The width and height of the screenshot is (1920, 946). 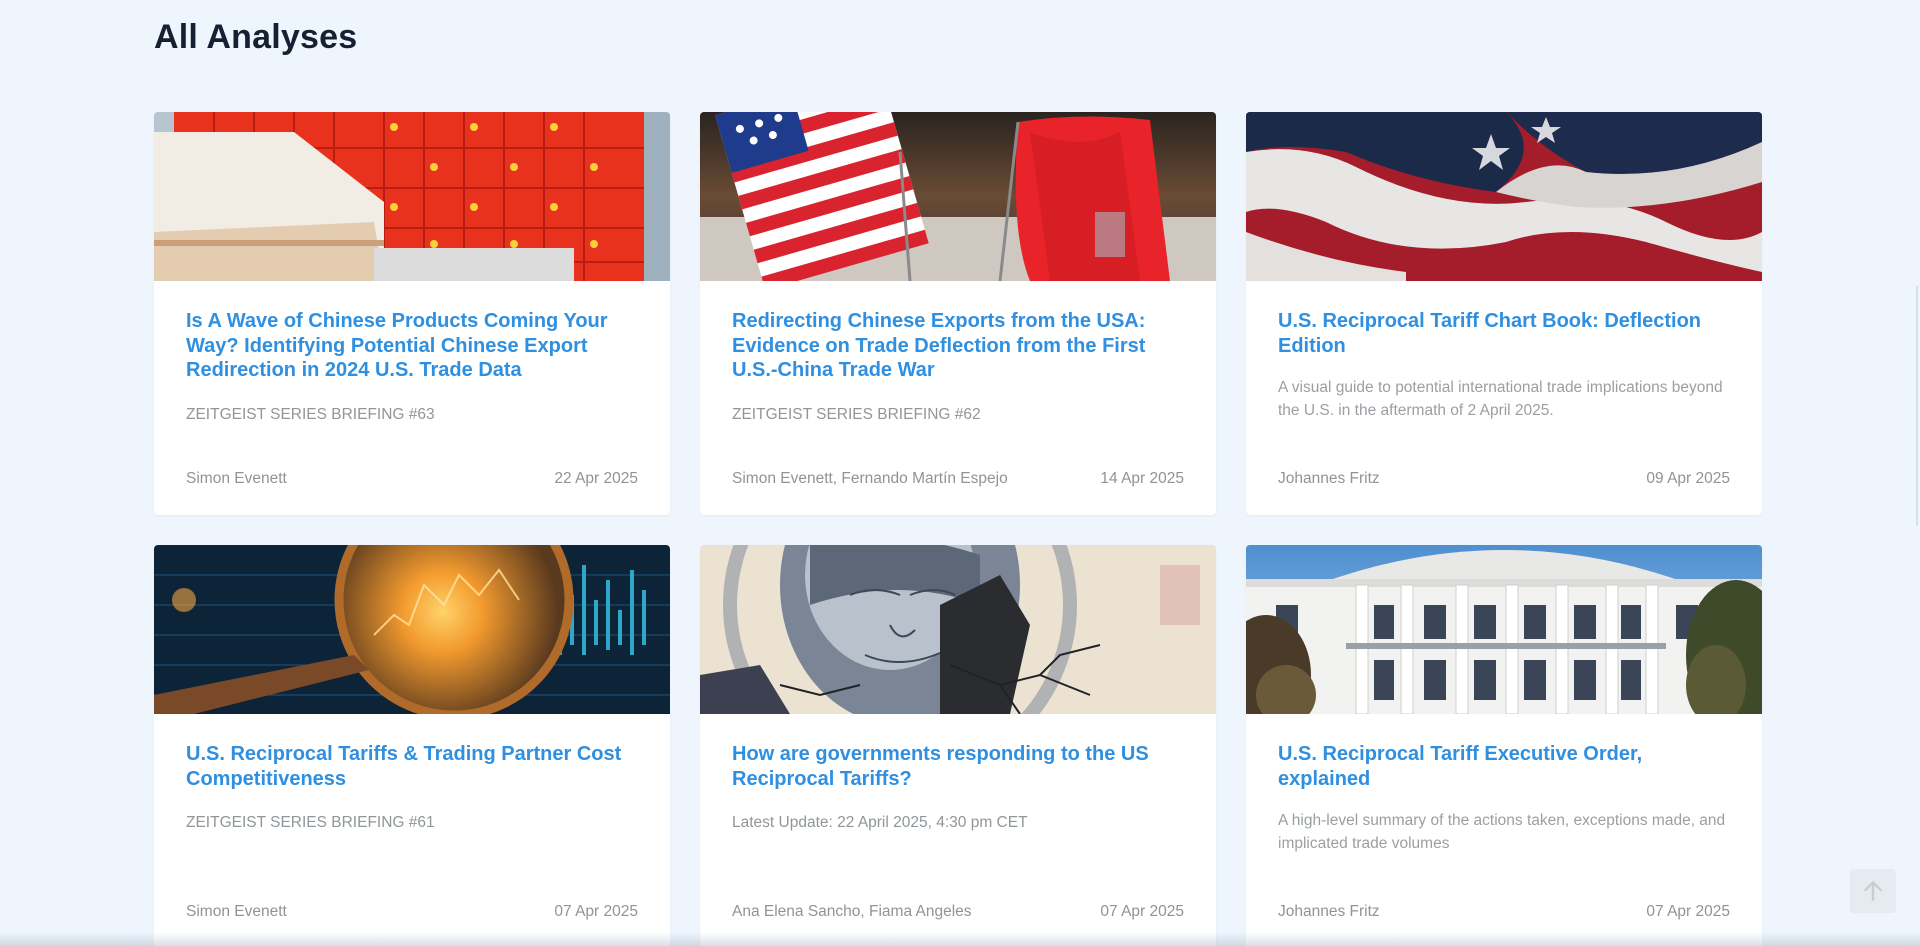 I want to click on arrow-up-icon, so click(x=1873, y=891).